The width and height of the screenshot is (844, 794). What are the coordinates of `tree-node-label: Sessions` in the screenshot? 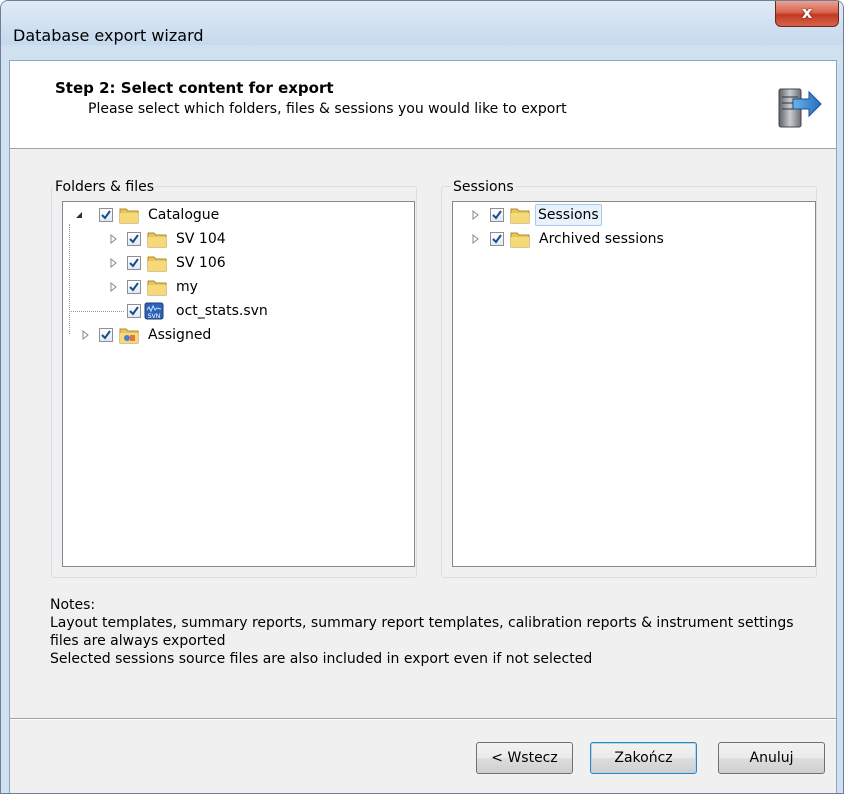 It's located at (568, 215).